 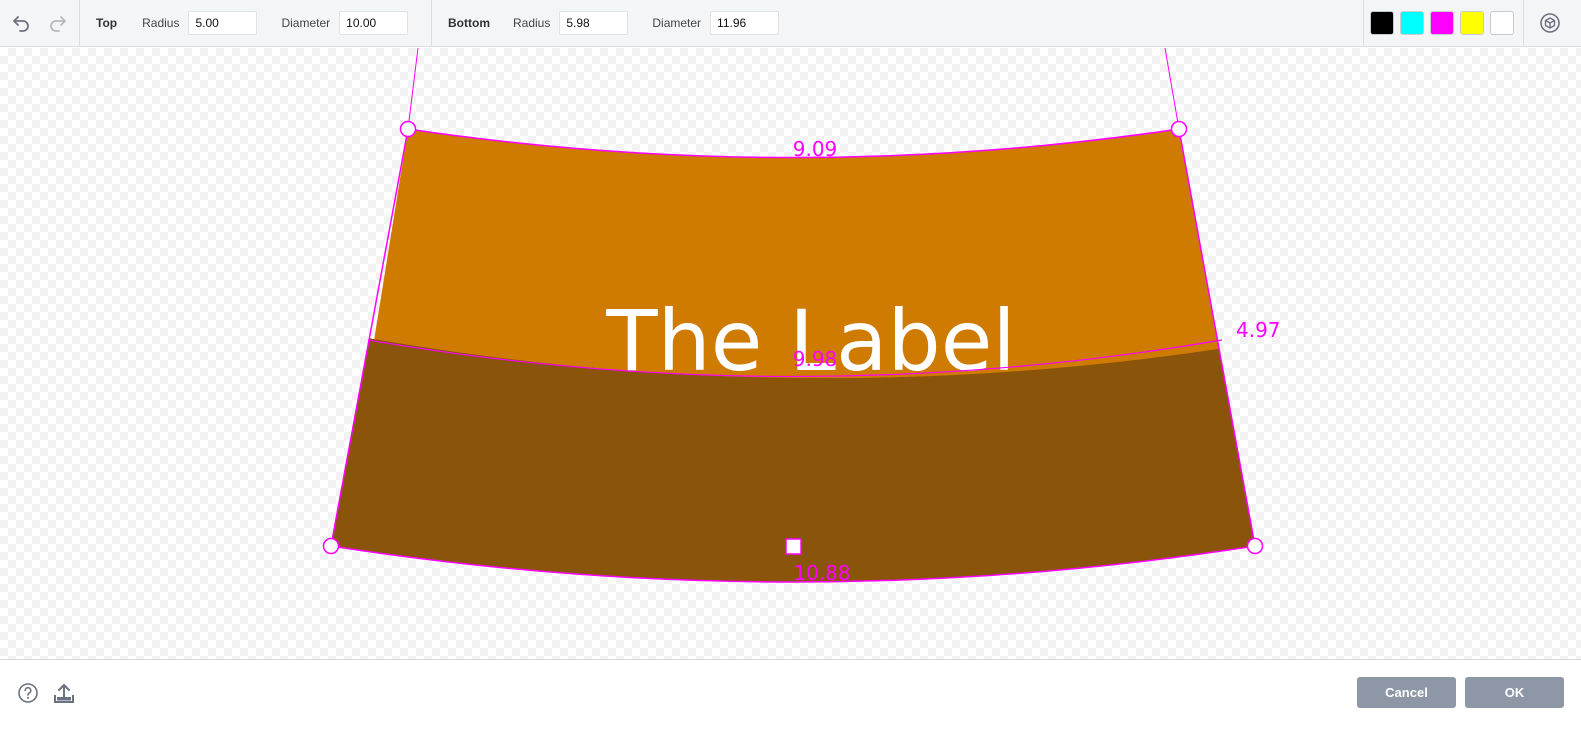 I want to click on top-radius-label: Radius, so click(x=161, y=23).